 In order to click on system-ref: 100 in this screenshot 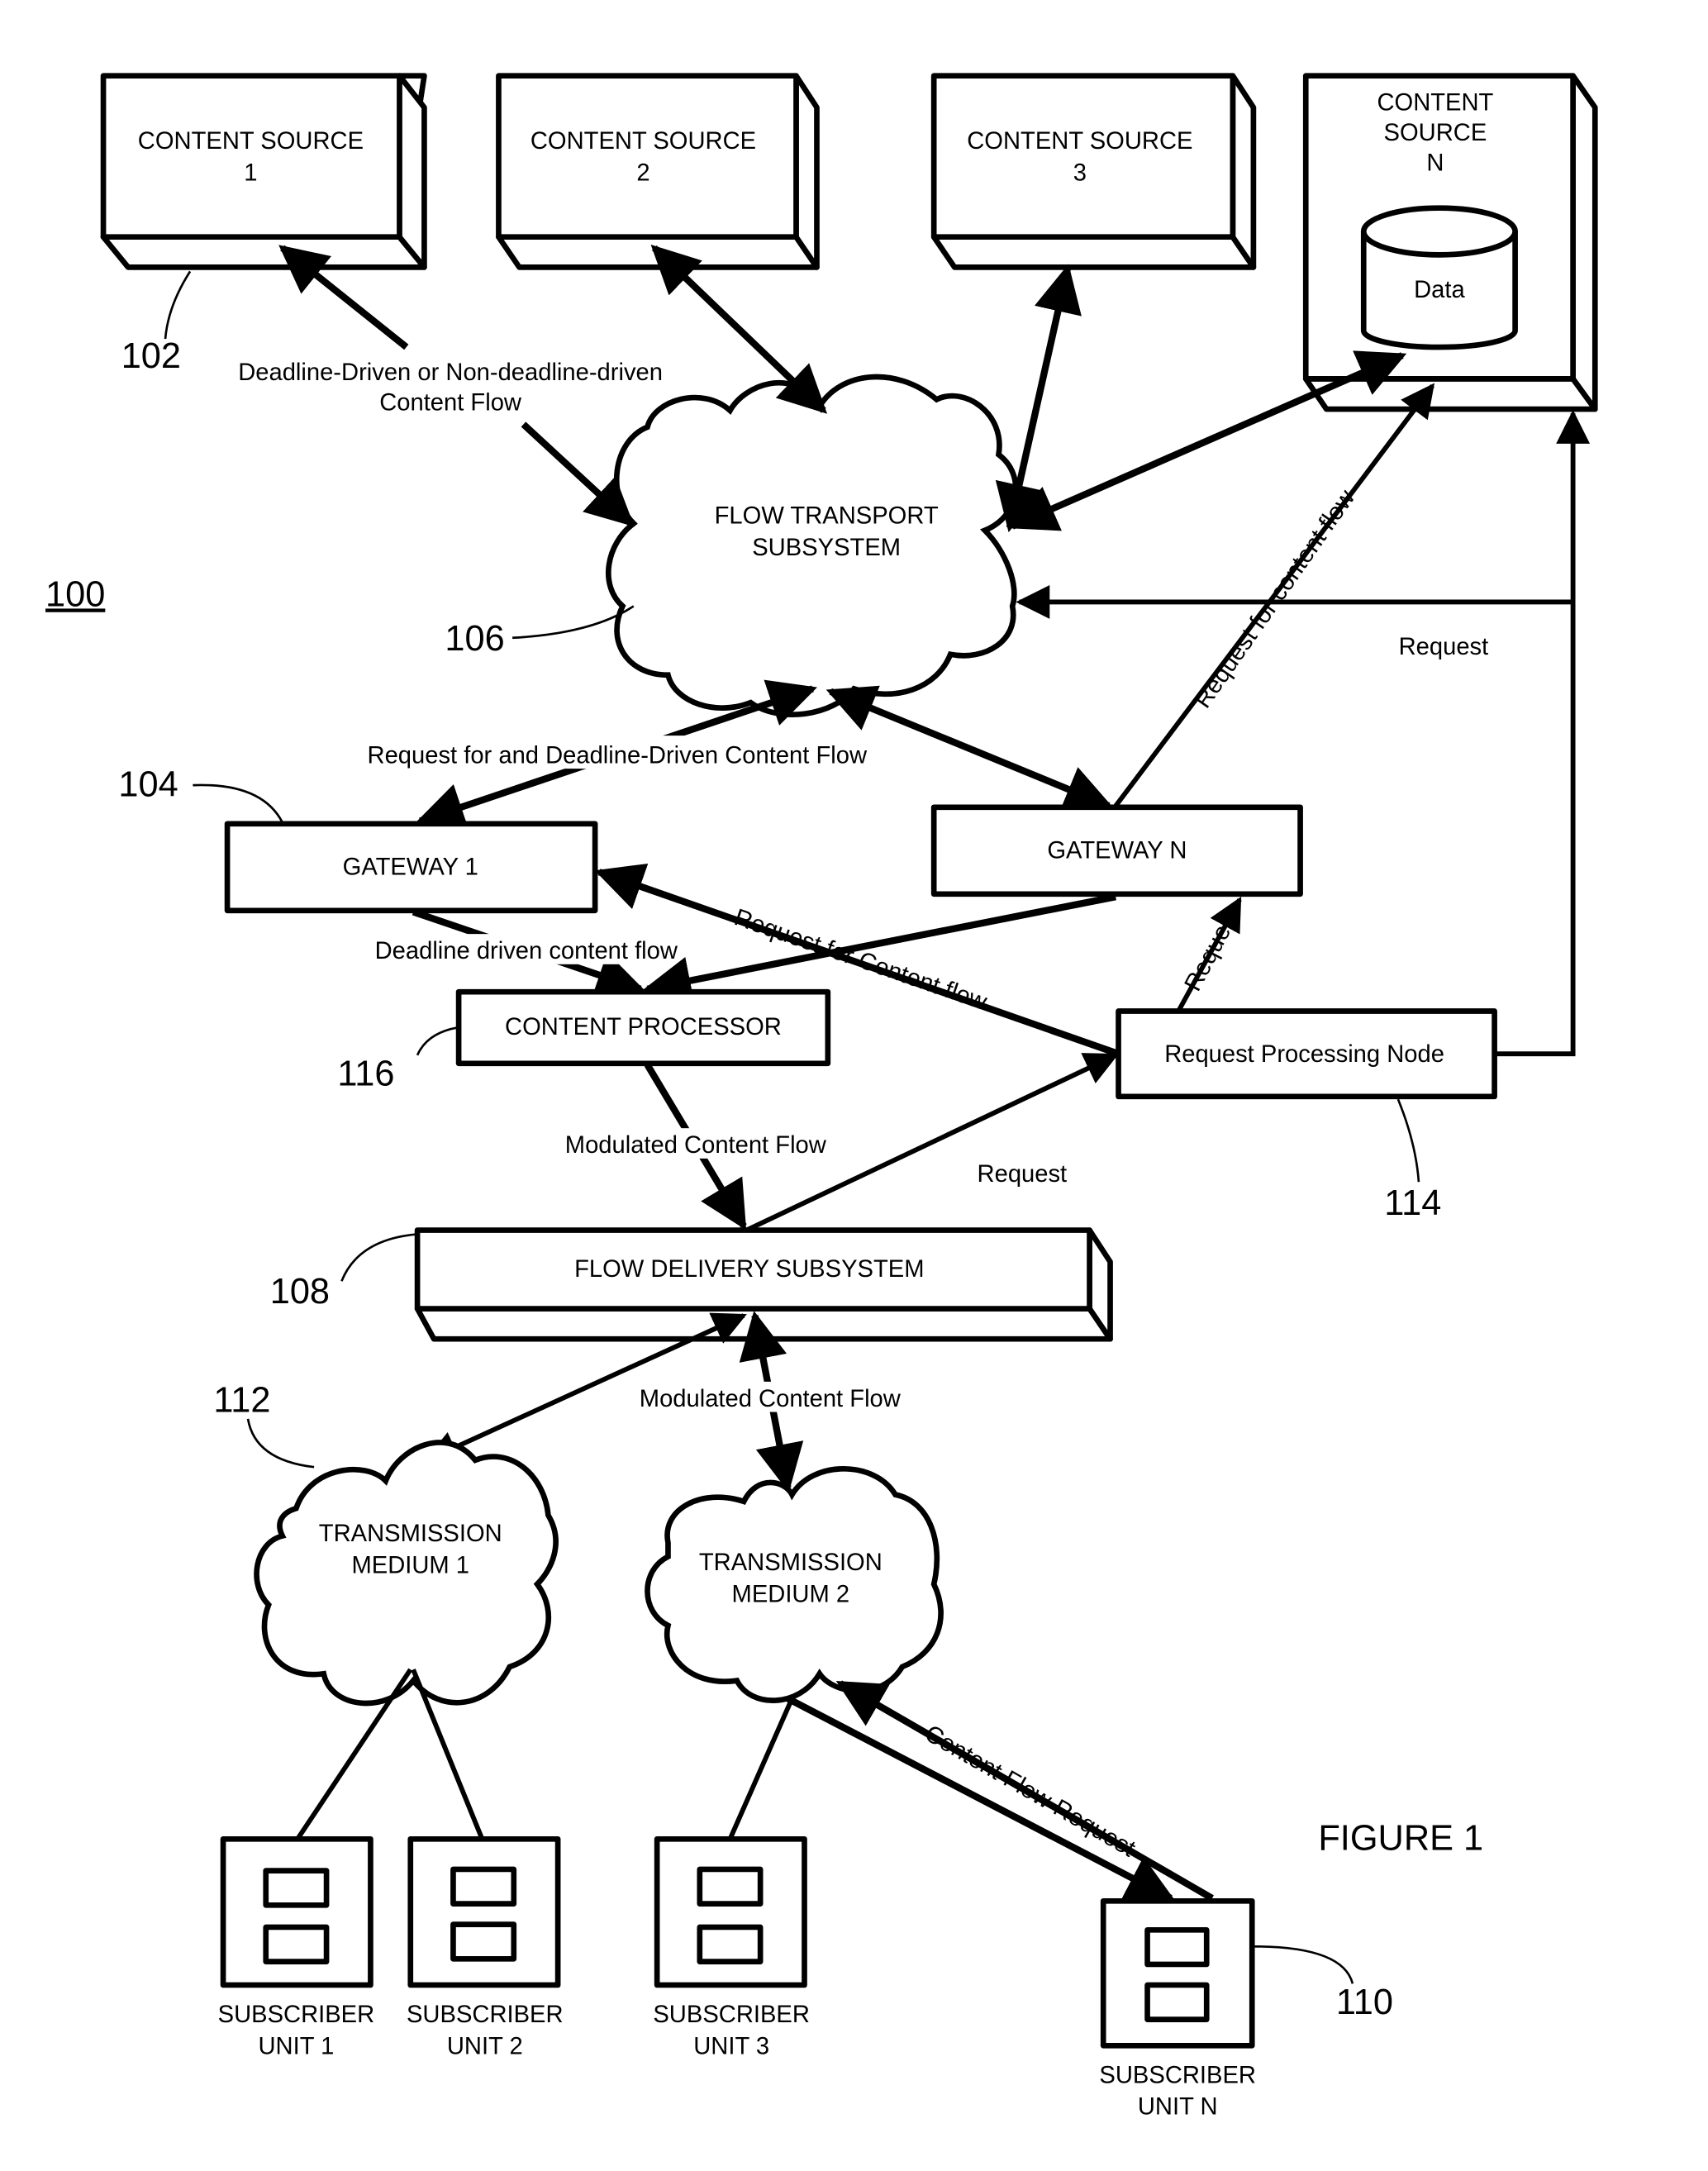, I will do `click(75, 594)`.